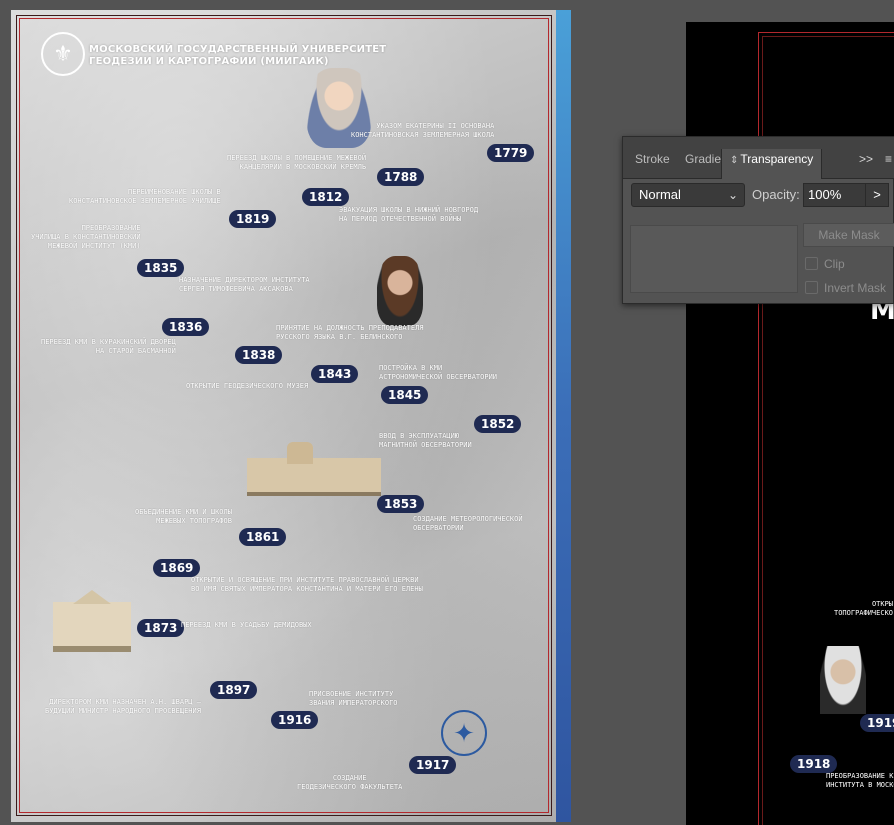 This screenshot has height=825, width=894. Describe the element at coordinates (877, 723) in the screenshot. I see `year-badge: 1919` at that location.